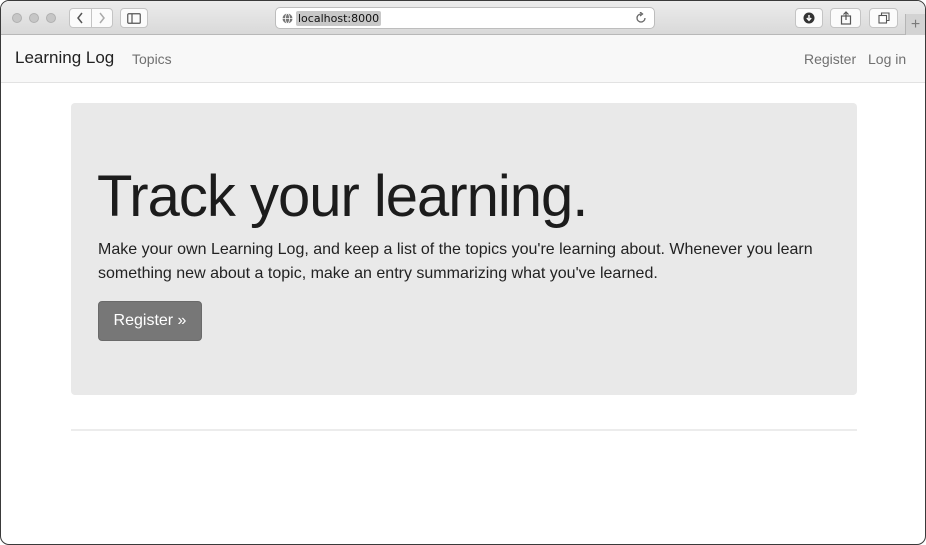 Image resolution: width=926 pixels, height=545 pixels. I want to click on nav-link-topics: Topics, so click(152, 59).